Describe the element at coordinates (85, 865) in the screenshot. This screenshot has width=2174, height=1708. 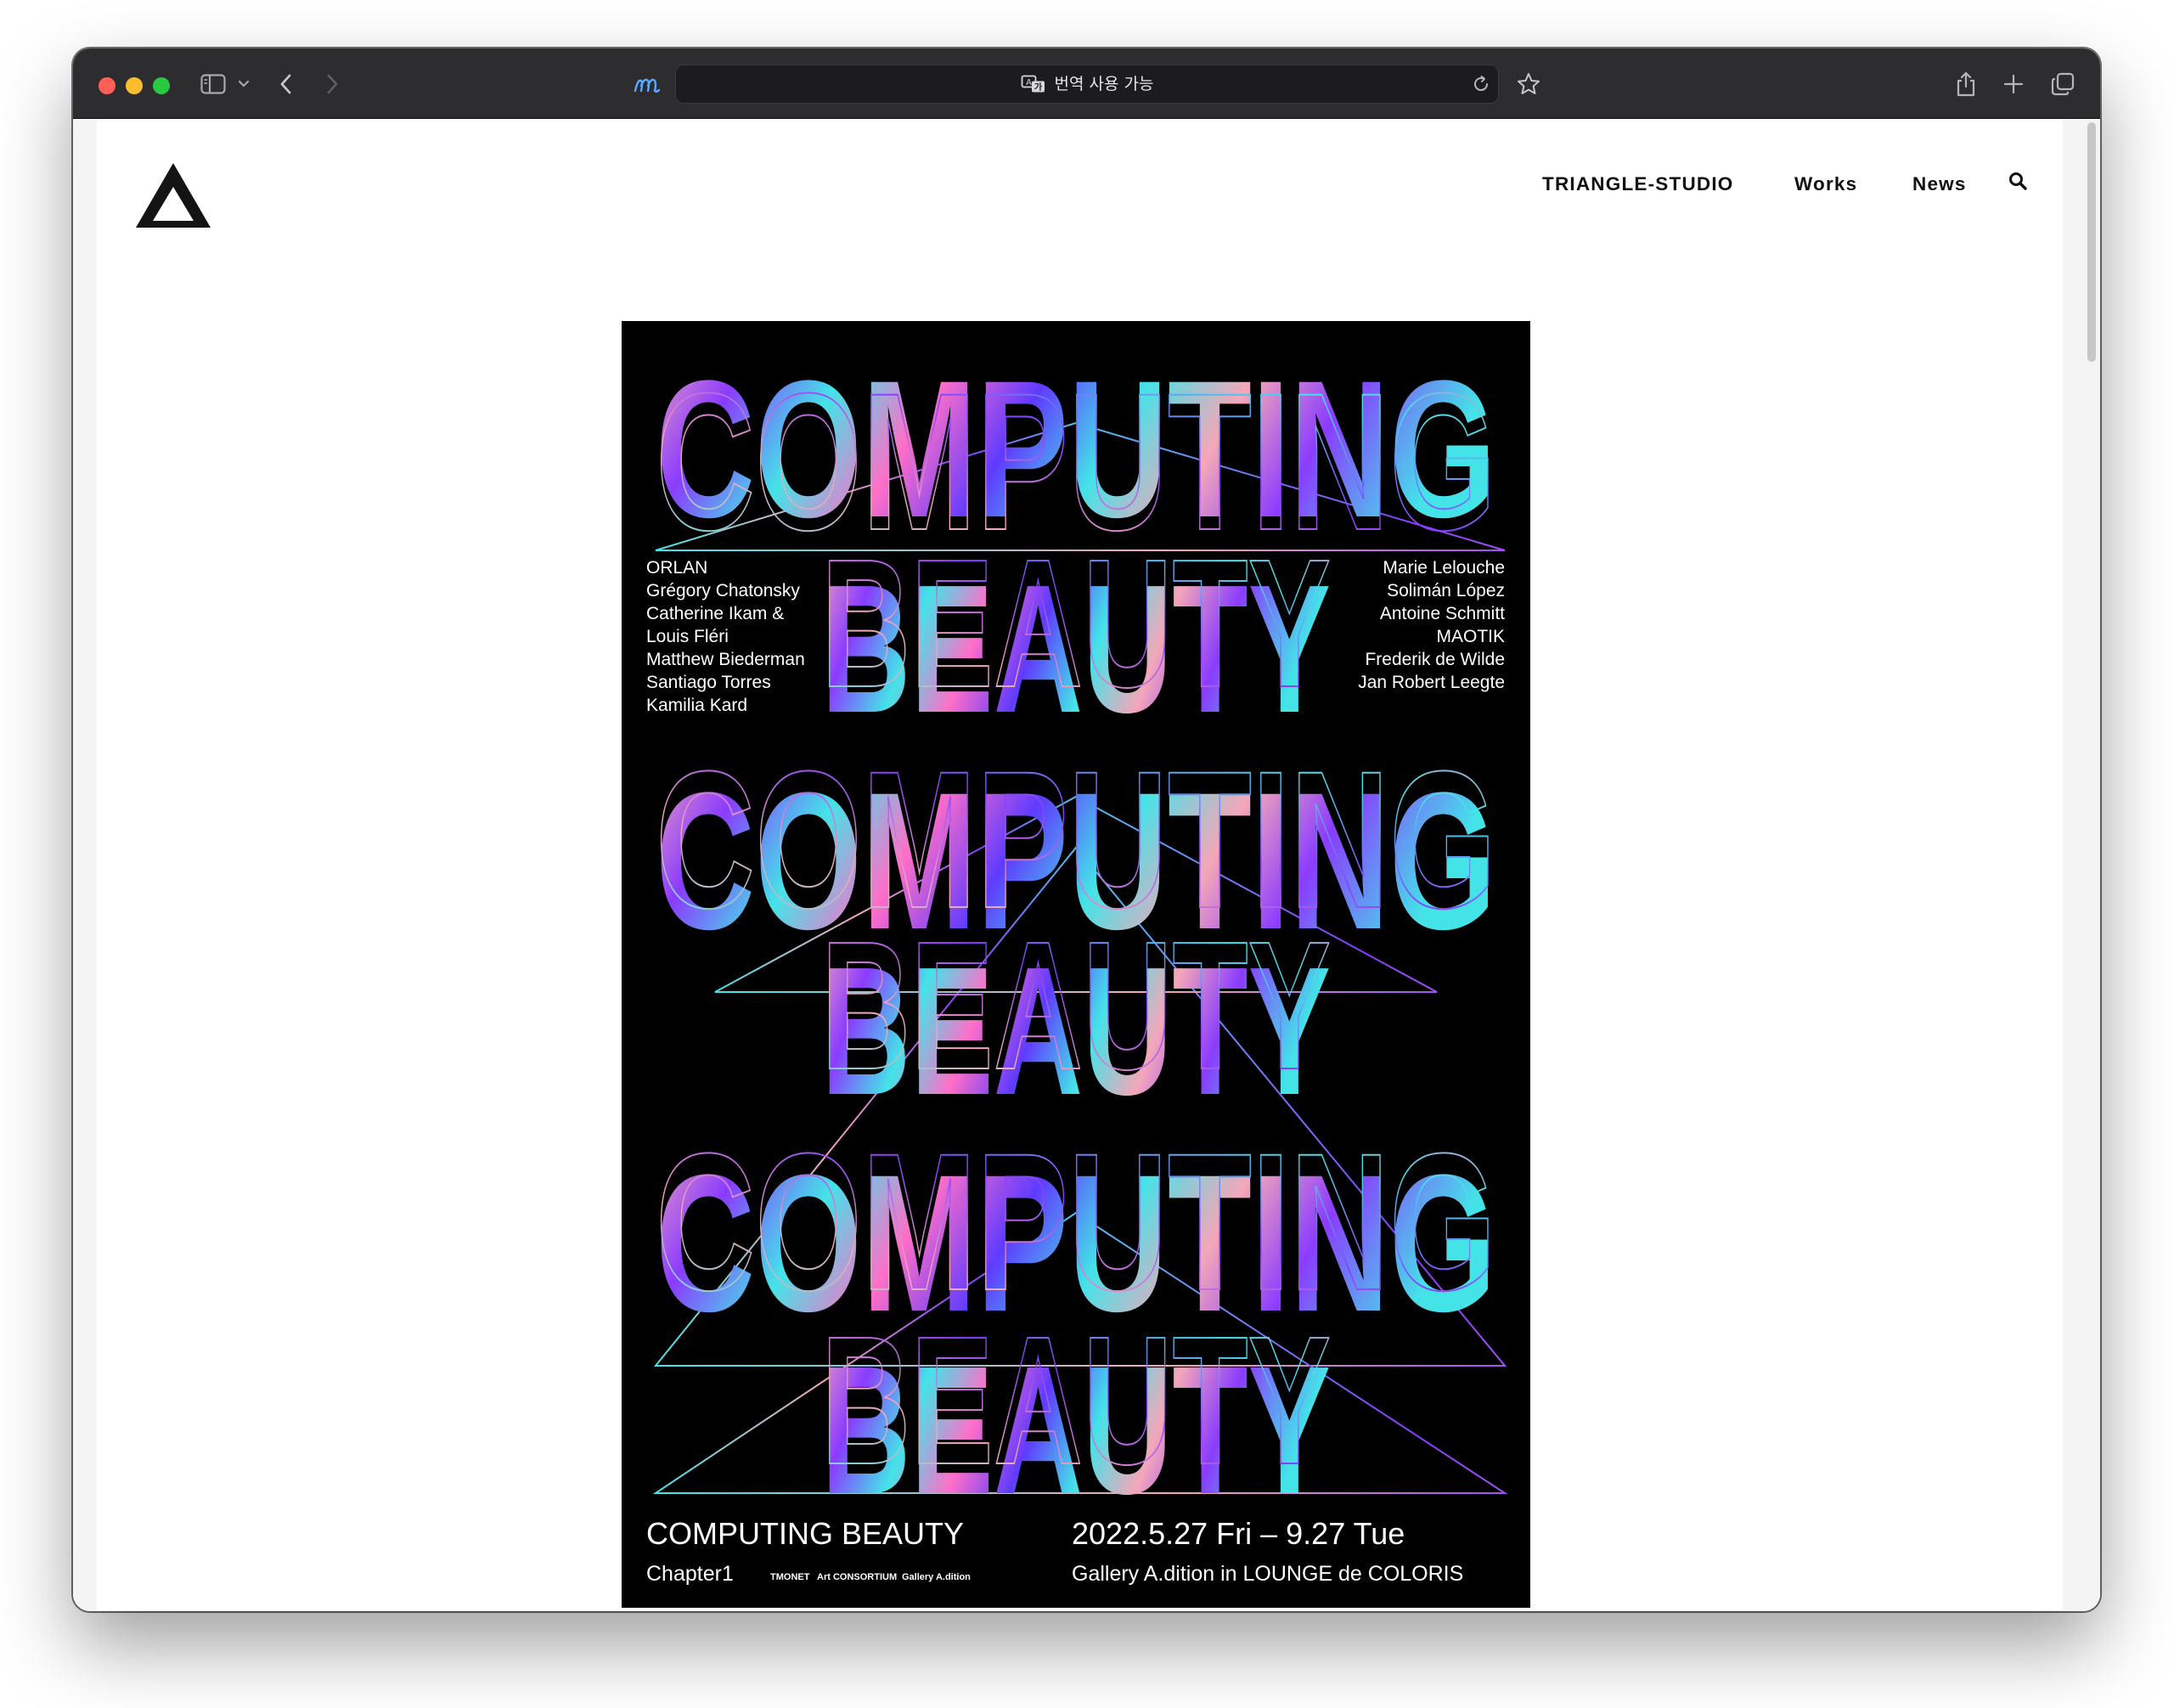
I see `page-gutter-left` at that location.